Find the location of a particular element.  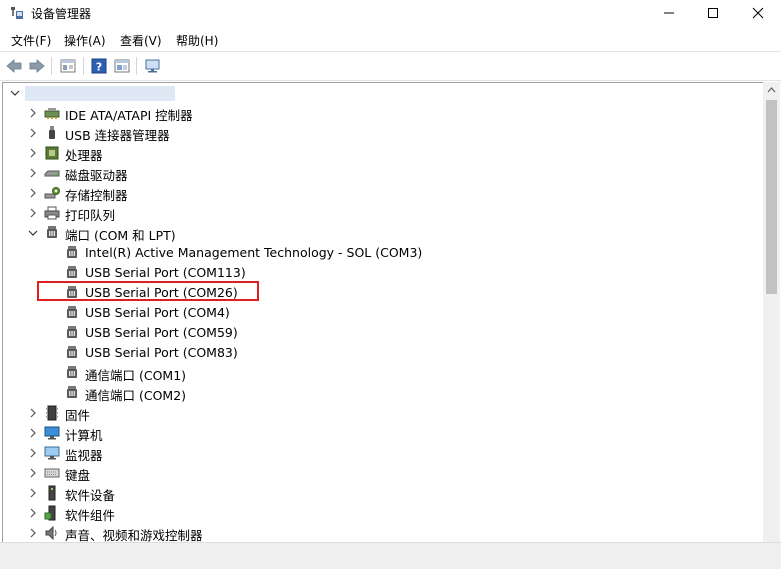

properties-icon is located at coordinates (68, 66).